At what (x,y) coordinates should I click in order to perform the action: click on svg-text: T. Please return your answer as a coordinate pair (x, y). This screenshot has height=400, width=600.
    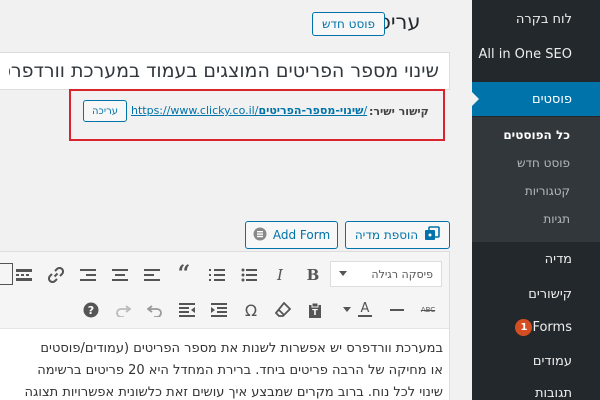
    Looking at the image, I should click on (315, 312).